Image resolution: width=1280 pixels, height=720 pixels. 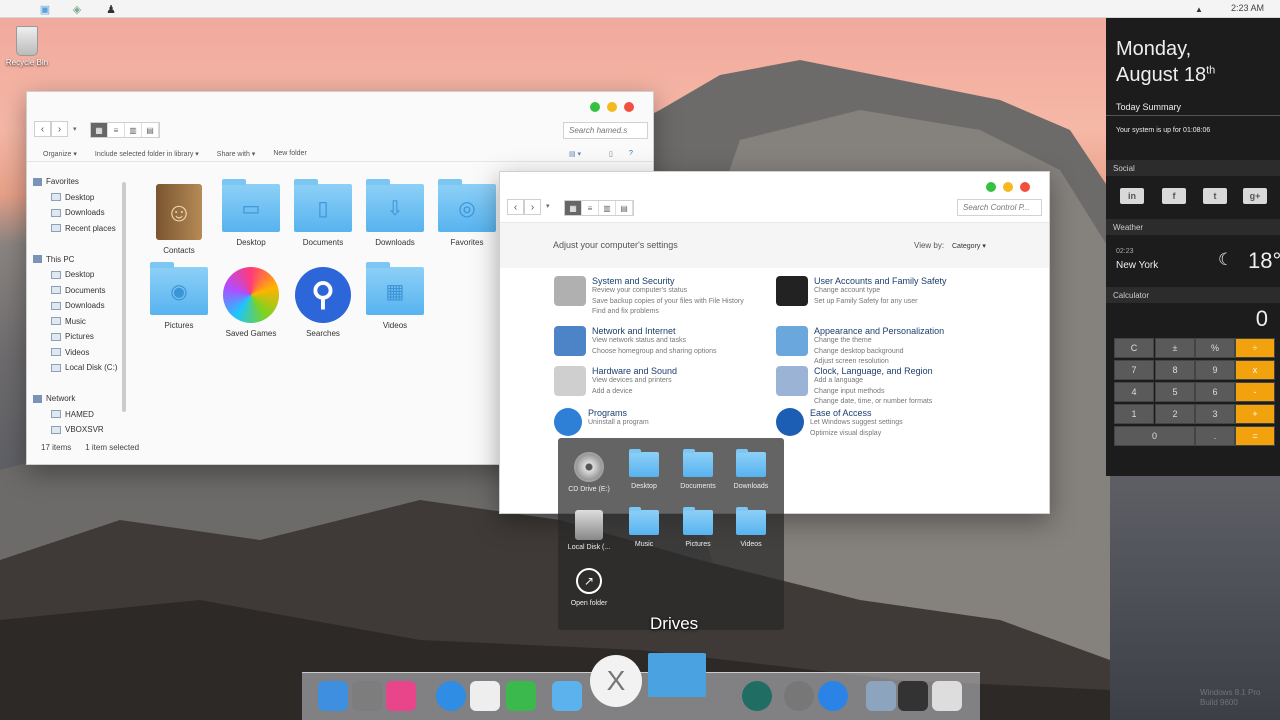 What do you see at coordinates (323, 217) in the screenshot?
I see `file-item: ▯ Documents` at bounding box center [323, 217].